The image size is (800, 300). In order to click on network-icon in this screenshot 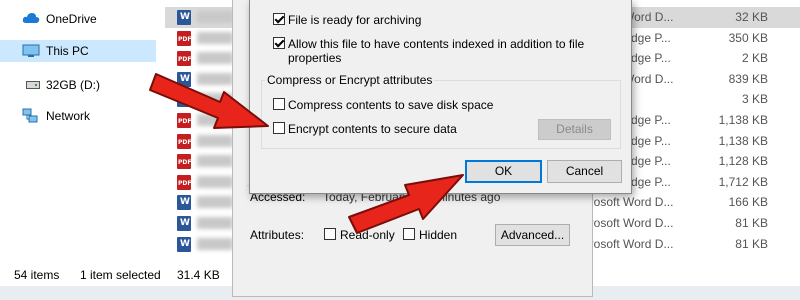, I will do `click(30, 115)`.